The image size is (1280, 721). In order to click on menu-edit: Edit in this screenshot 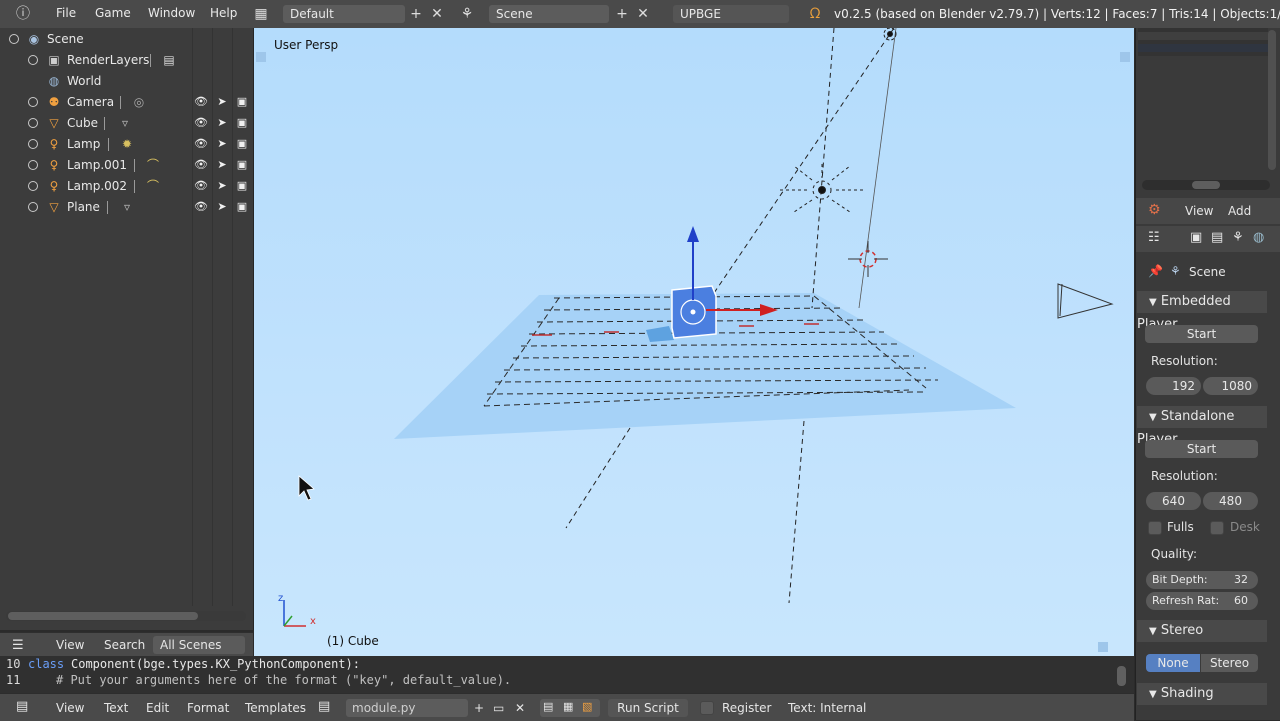, I will do `click(157, 708)`.